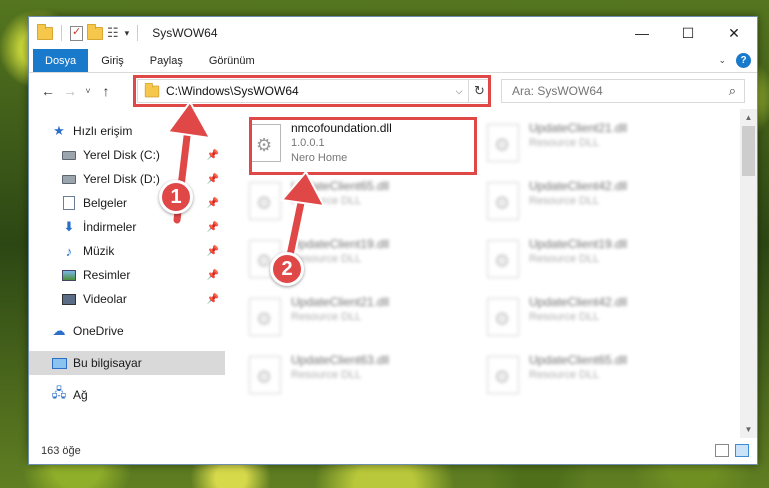 Image resolution: width=769 pixels, height=488 pixels. What do you see at coordinates (722, 60) in the screenshot?
I see `expand-ribbon-icon: ⌄` at bounding box center [722, 60].